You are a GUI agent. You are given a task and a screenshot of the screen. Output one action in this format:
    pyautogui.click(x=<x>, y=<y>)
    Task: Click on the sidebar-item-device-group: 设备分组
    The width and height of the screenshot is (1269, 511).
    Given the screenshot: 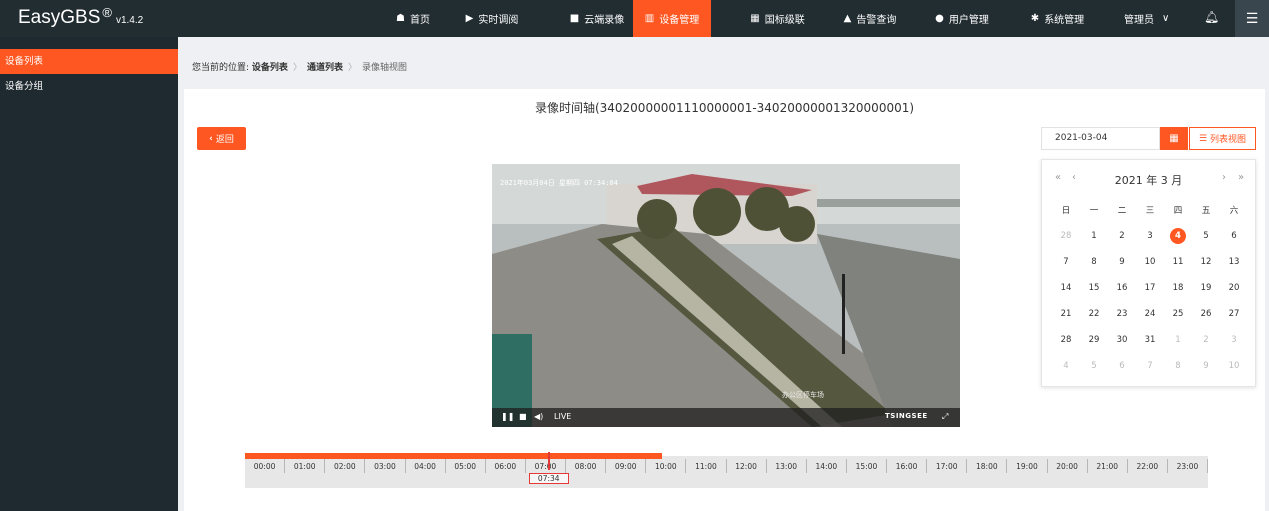 What is the action you would take?
    pyautogui.click(x=89, y=86)
    